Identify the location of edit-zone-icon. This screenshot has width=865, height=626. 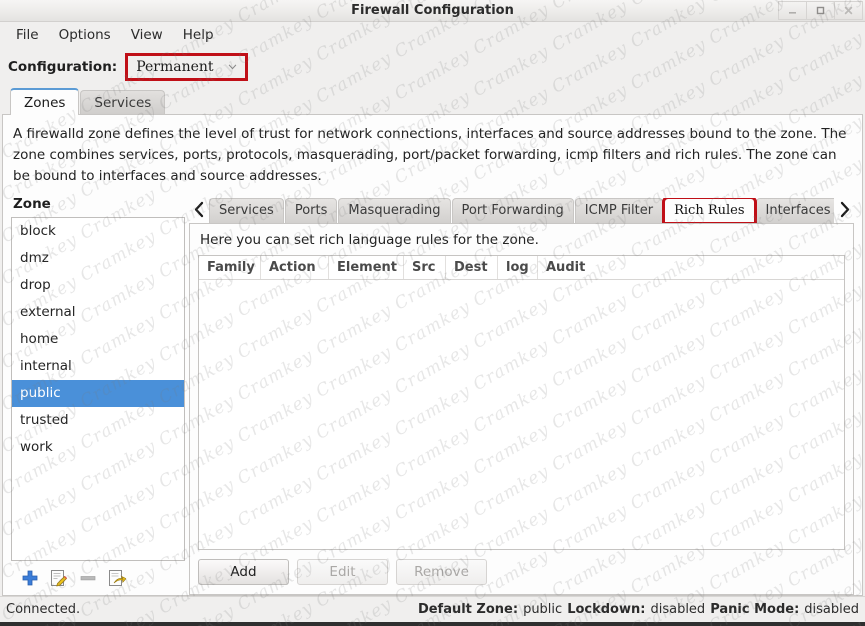
(59, 578).